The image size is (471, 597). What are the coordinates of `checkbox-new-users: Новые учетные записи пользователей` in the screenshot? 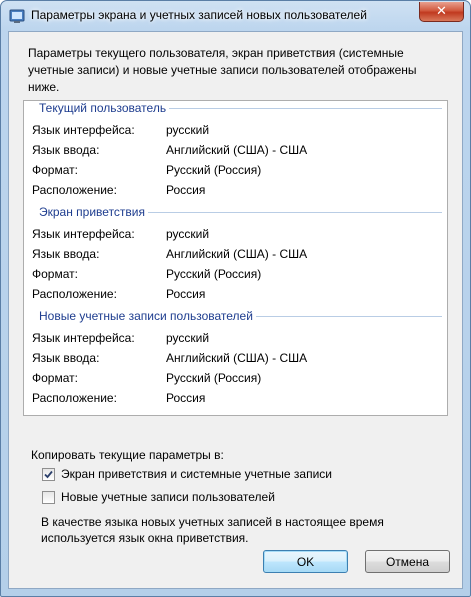 It's located at (158, 497).